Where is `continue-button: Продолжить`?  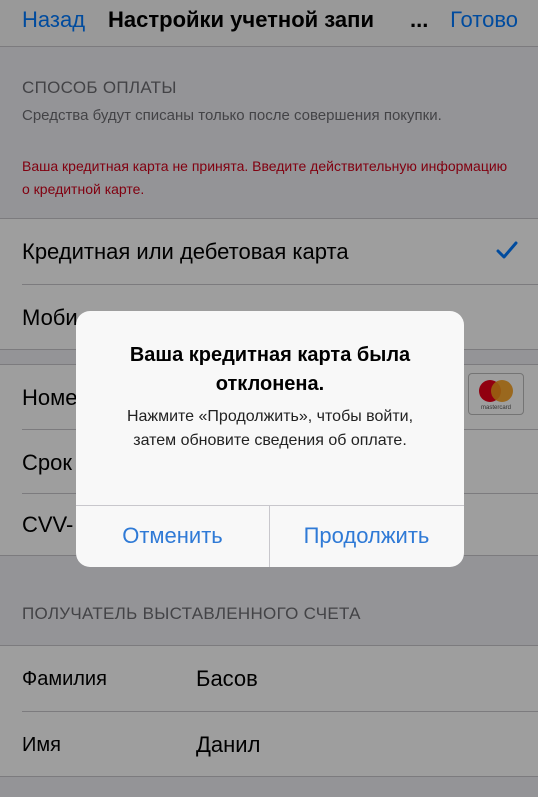 continue-button: Продолжить is located at coordinates (366, 536).